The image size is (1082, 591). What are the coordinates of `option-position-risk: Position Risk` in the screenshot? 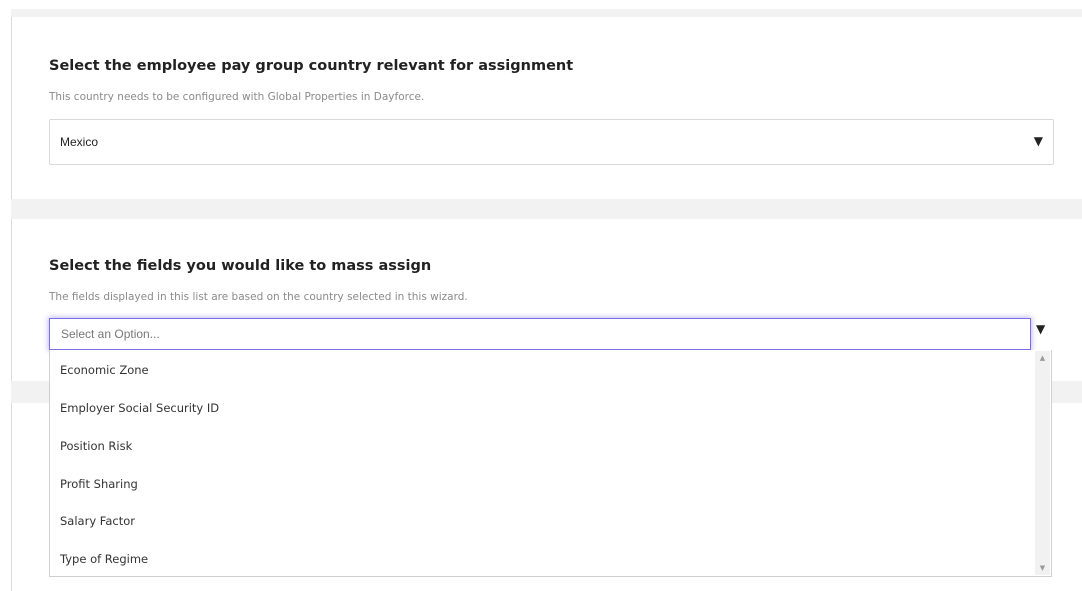 It's located at (96, 446).